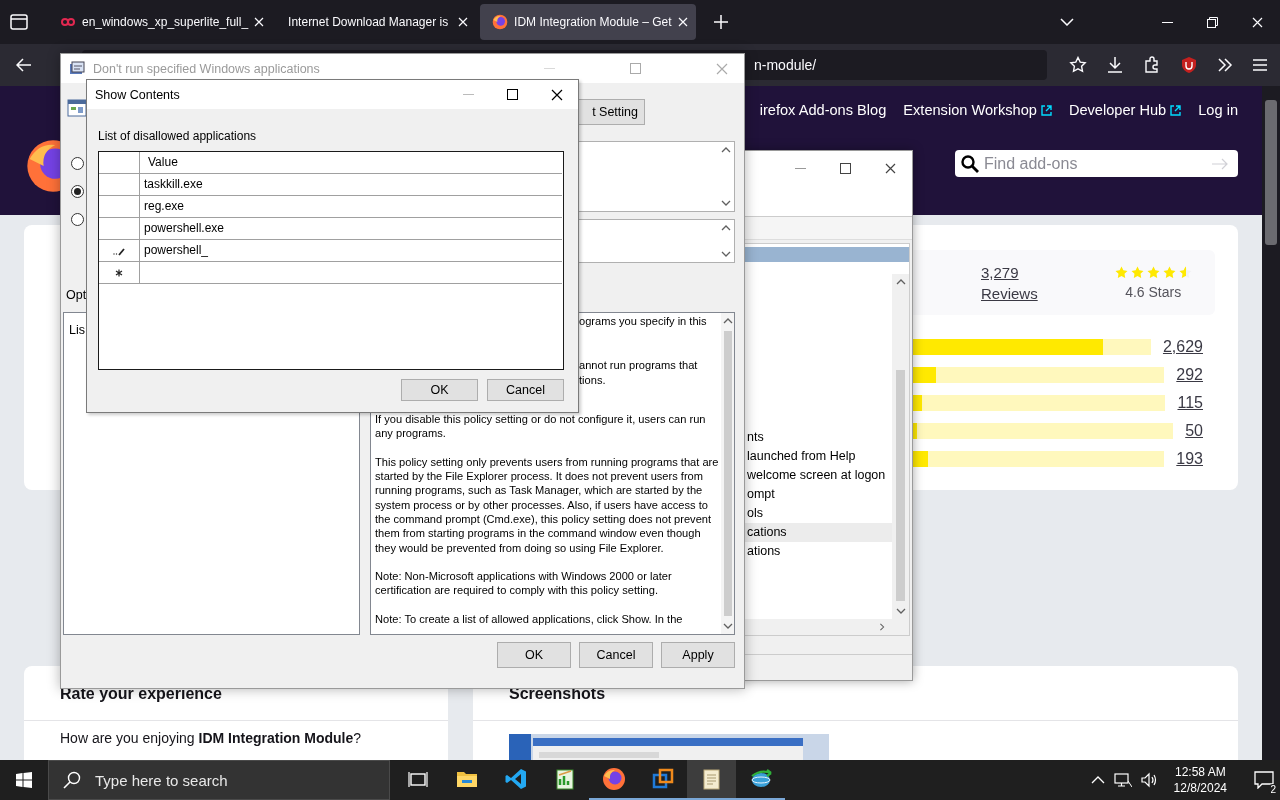  What do you see at coordinates (1189, 375) in the screenshot?
I see `rating-count-link: 292` at bounding box center [1189, 375].